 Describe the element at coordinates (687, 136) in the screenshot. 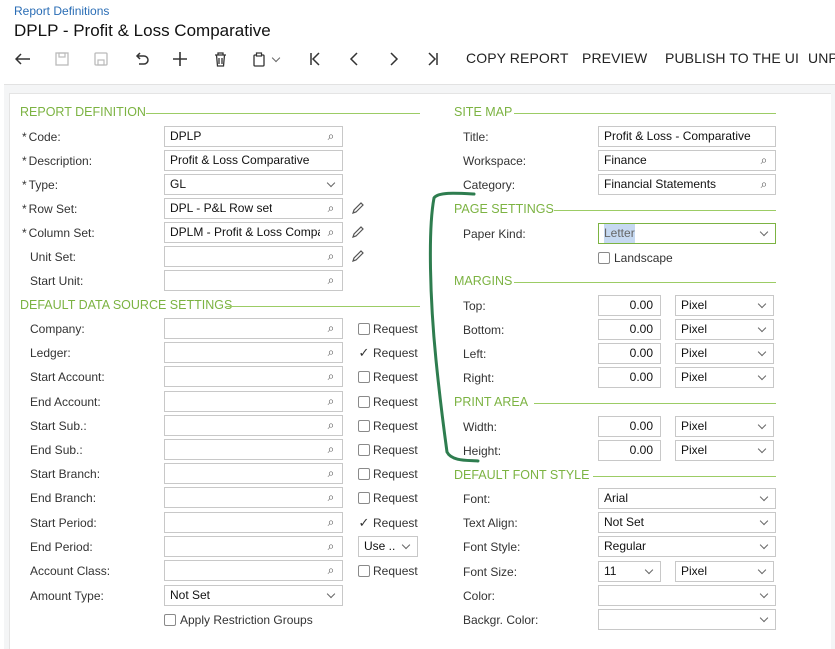

I see `site-title-field: Profit & Loss - Comparative` at that location.